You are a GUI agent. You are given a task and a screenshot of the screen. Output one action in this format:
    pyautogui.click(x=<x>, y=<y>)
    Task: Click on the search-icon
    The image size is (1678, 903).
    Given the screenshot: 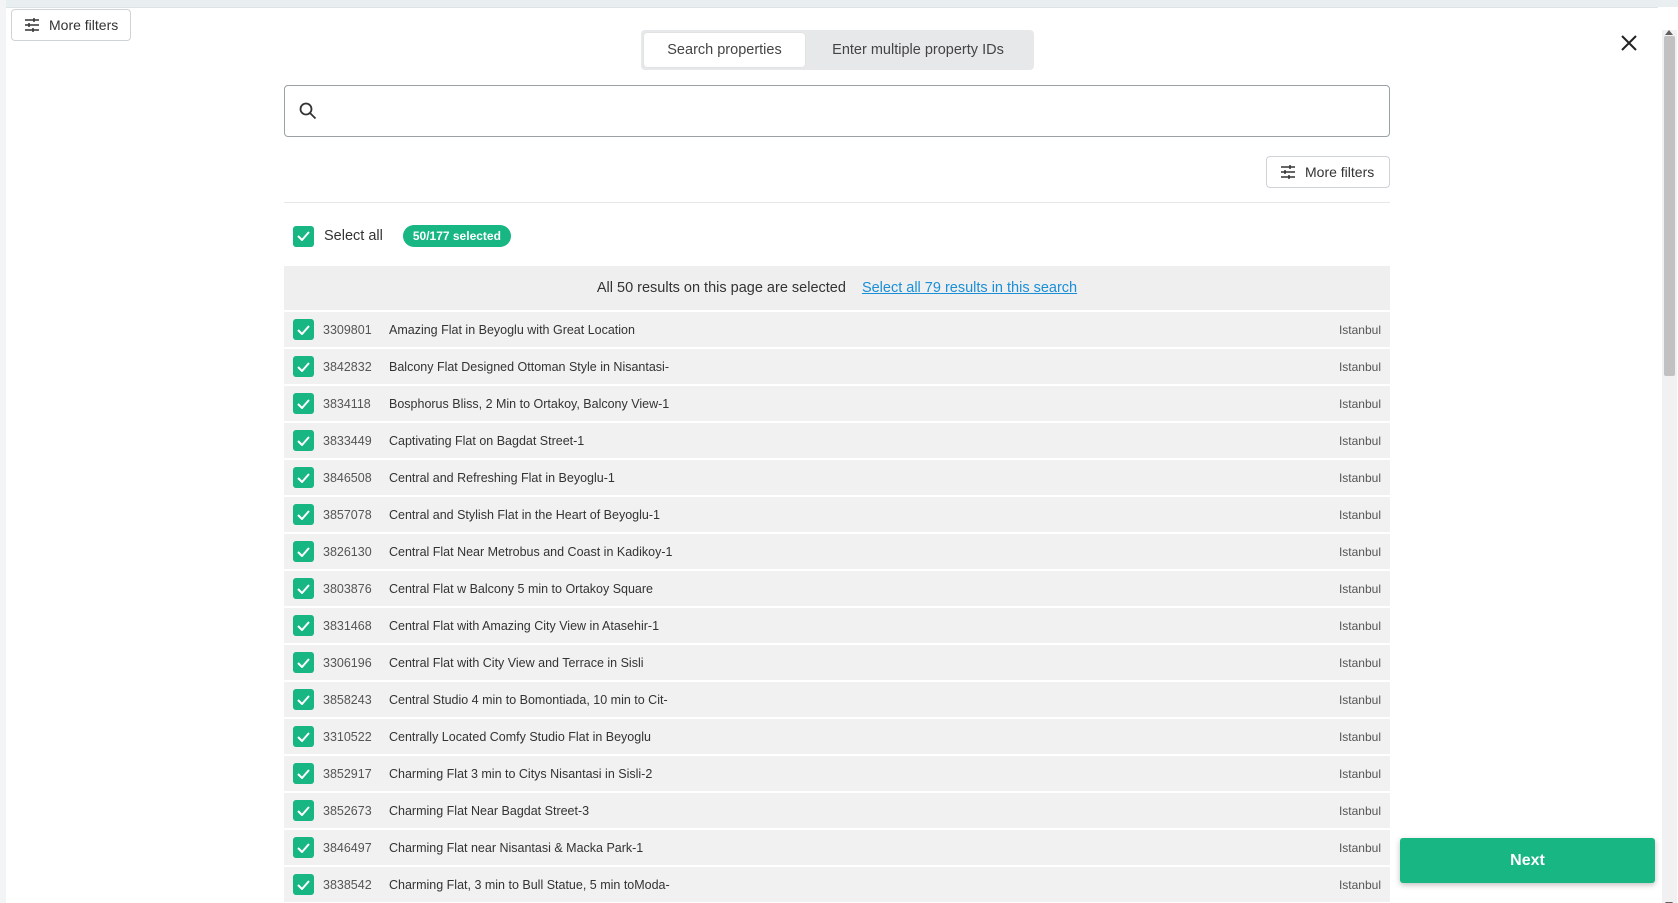 What is the action you would take?
    pyautogui.click(x=308, y=111)
    